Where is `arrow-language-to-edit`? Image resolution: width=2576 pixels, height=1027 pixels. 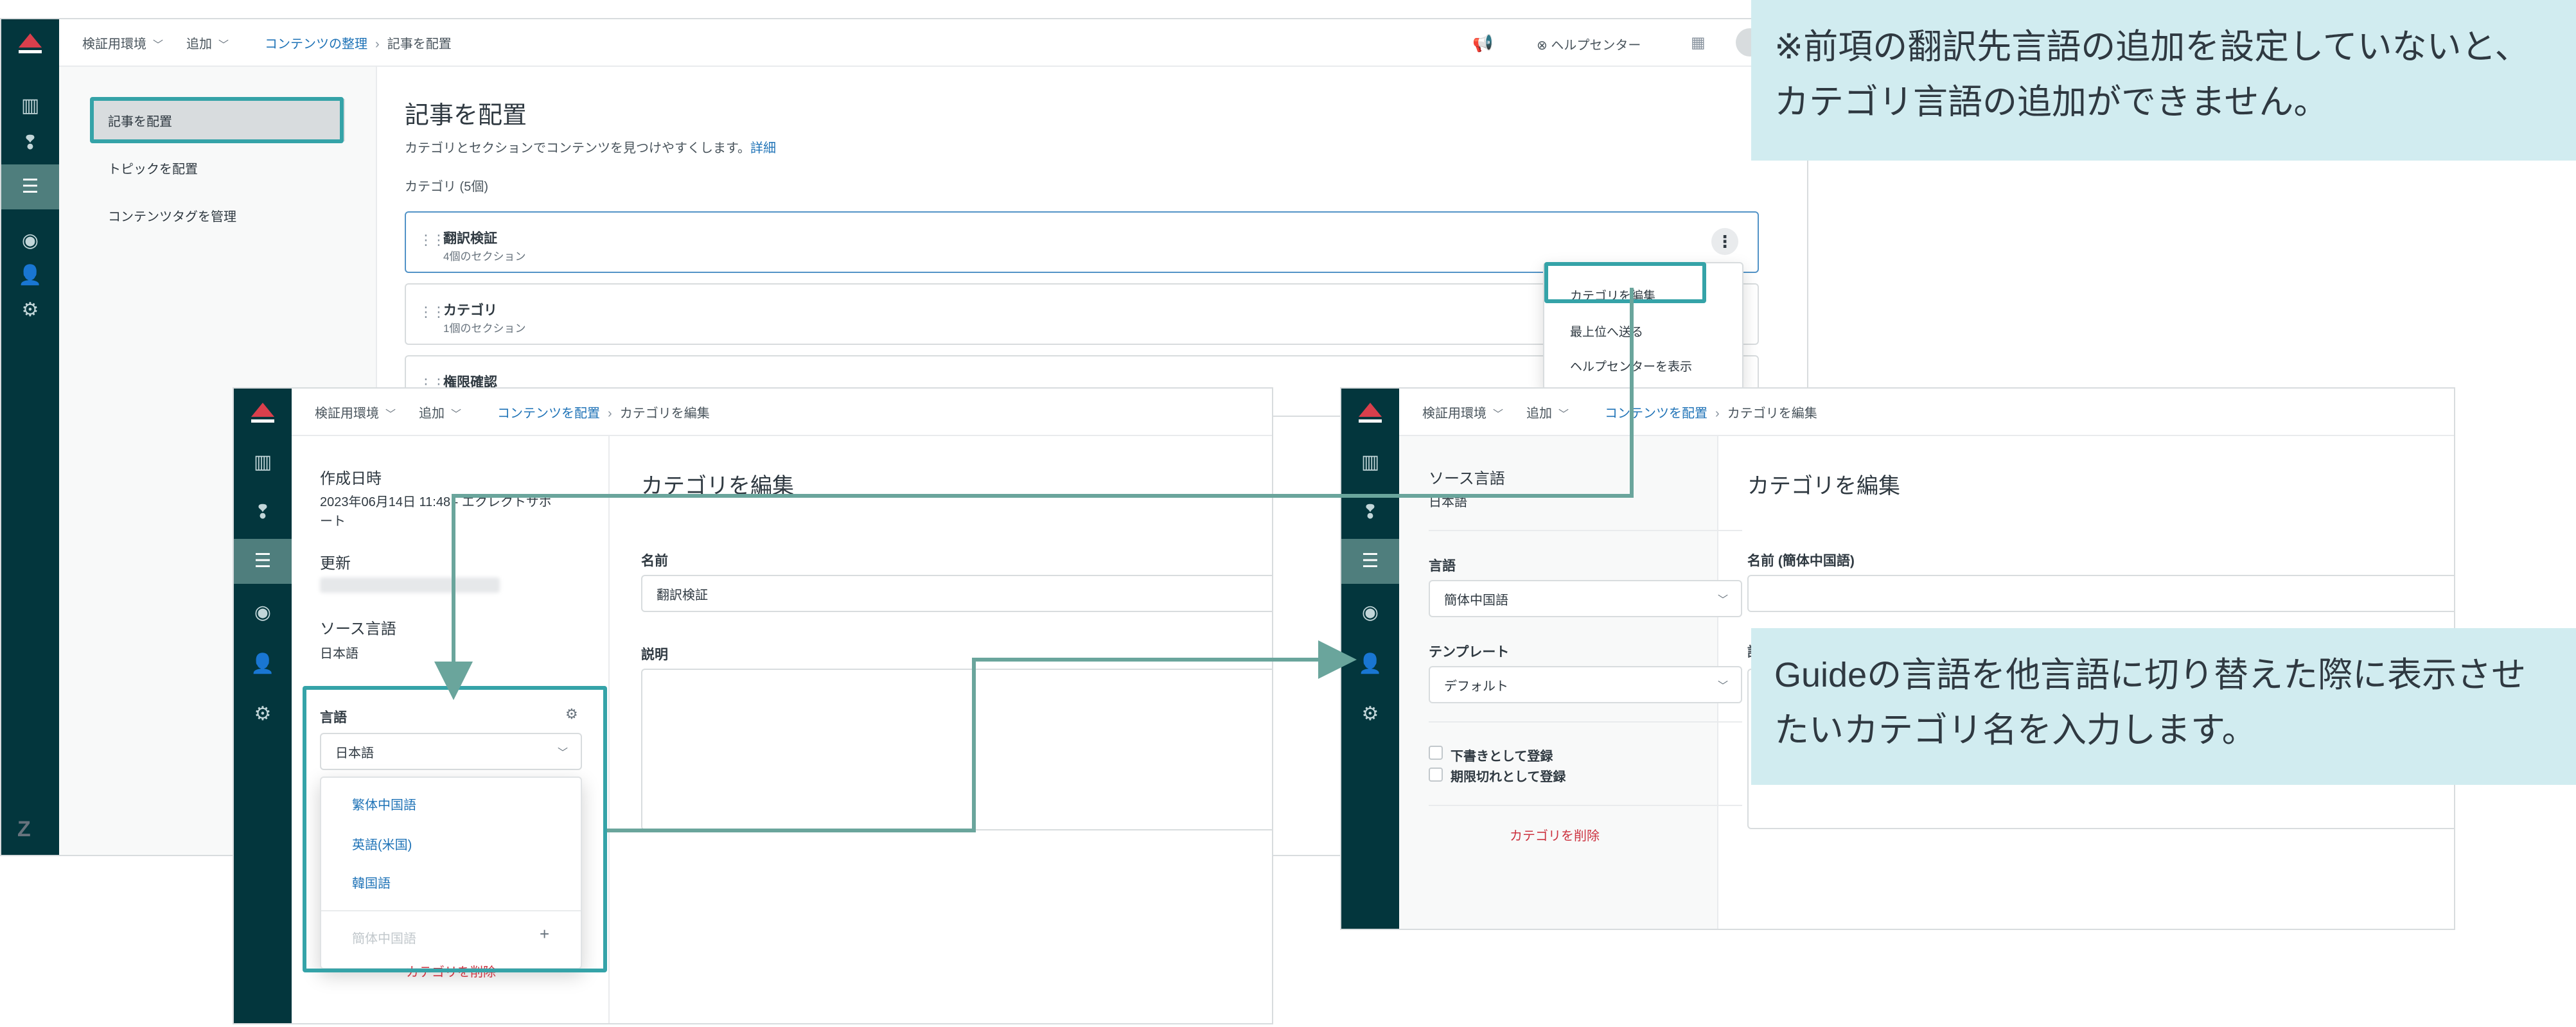 arrow-language-to-edit is located at coordinates (982, 736).